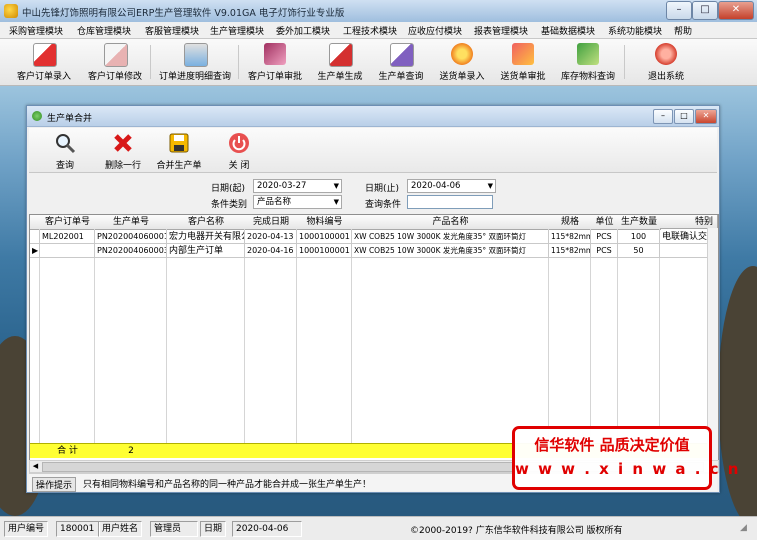  What do you see at coordinates (174, 529) in the screenshot?
I see `user-name-value: 管理员` at bounding box center [174, 529].